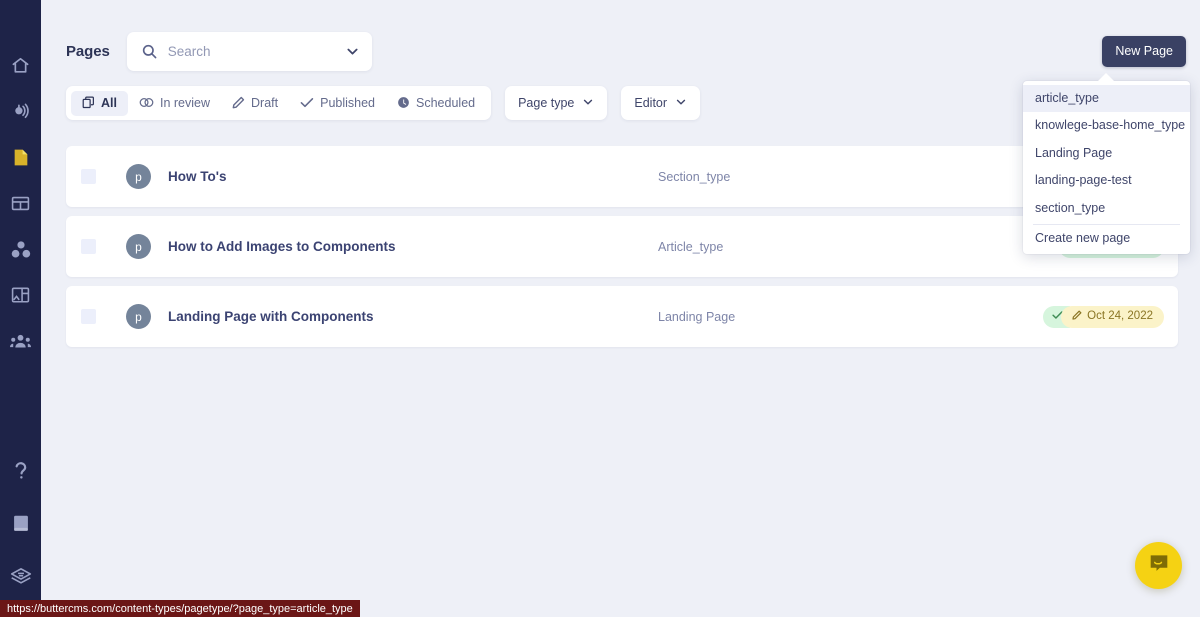 The height and width of the screenshot is (617, 1200). Describe the element at coordinates (620, 36) in the screenshot. I see `page-header: Pages` at that location.